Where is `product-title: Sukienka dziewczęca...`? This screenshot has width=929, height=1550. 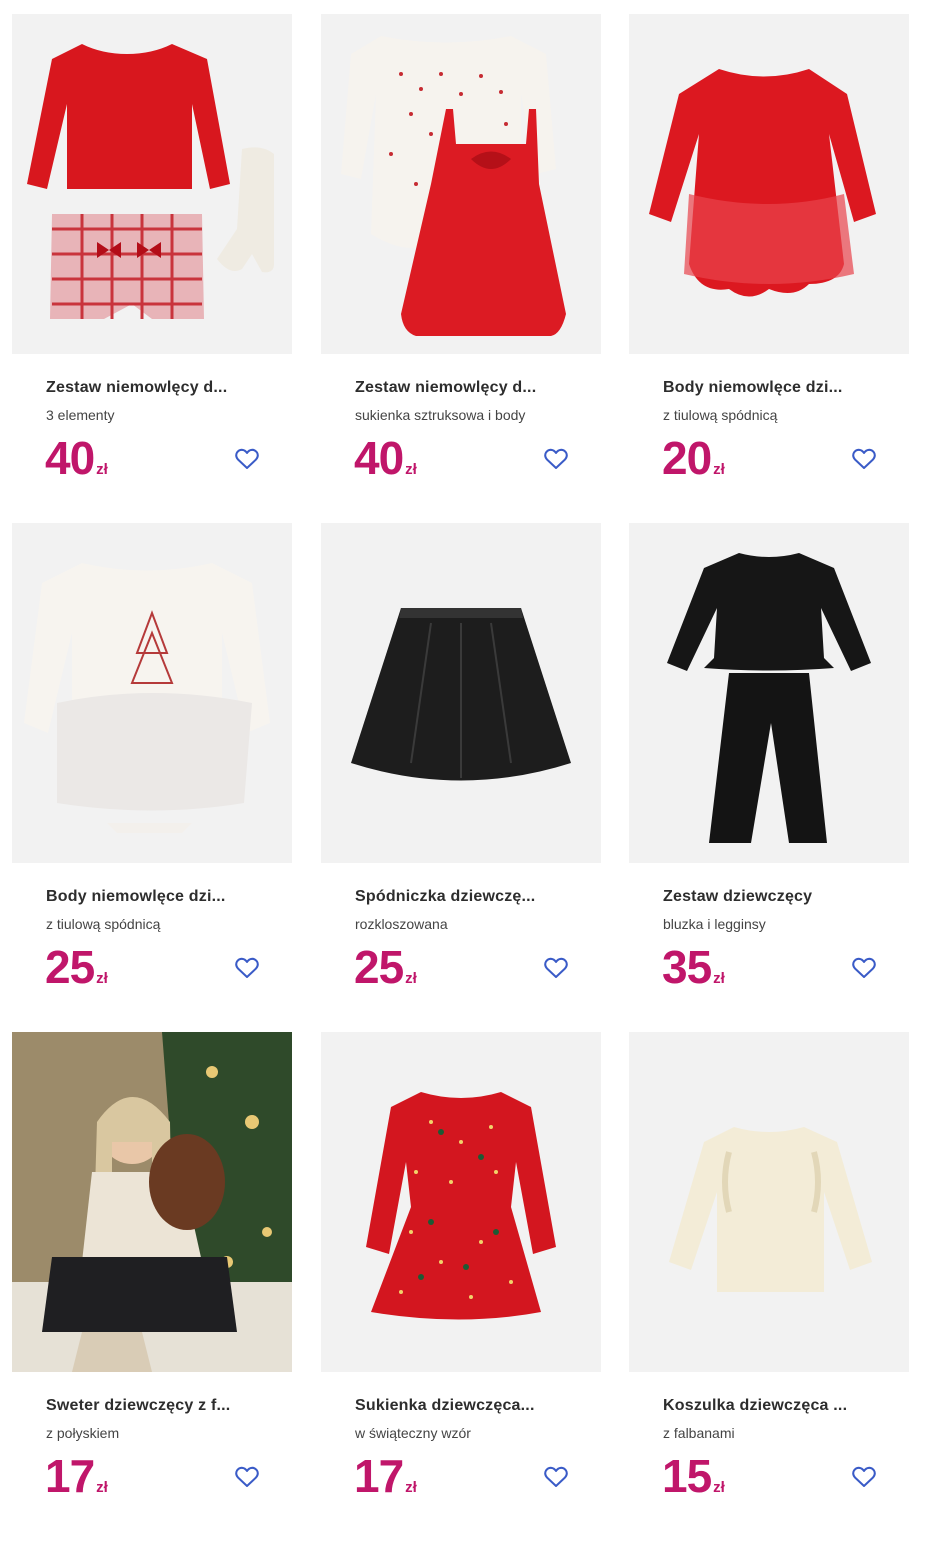 product-title: Sukienka dziewczęca... is located at coordinates (465, 1406).